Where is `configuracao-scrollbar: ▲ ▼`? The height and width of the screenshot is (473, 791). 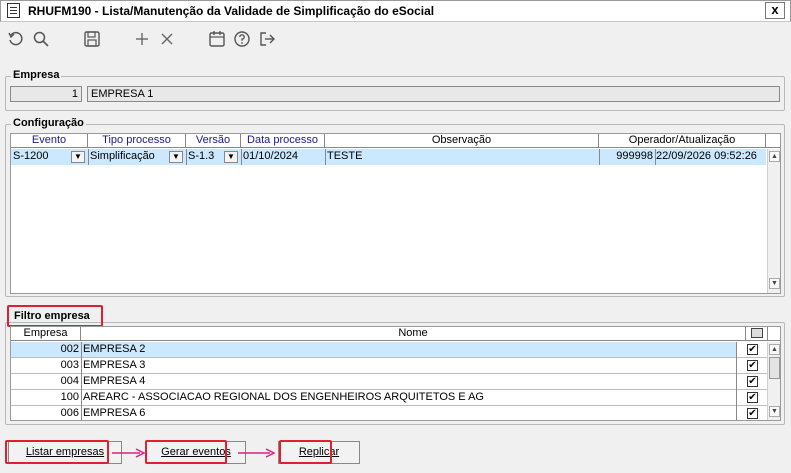 configuracao-scrollbar: ▲ ▼ is located at coordinates (773, 221).